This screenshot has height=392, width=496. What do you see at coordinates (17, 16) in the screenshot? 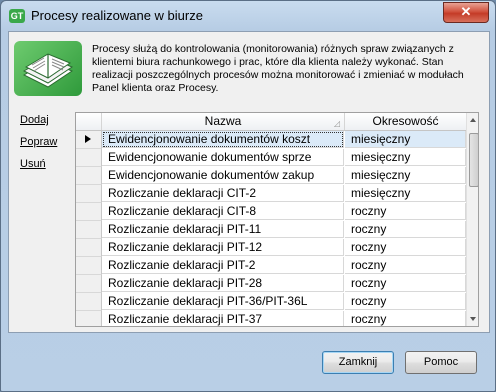
I see `app-icon: GT` at bounding box center [17, 16].